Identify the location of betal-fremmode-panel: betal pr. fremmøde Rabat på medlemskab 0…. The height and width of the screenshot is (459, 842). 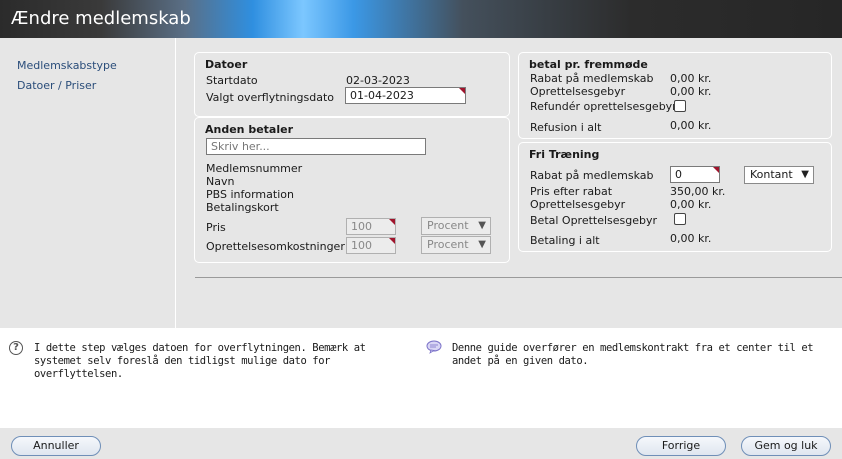
(675, 95).